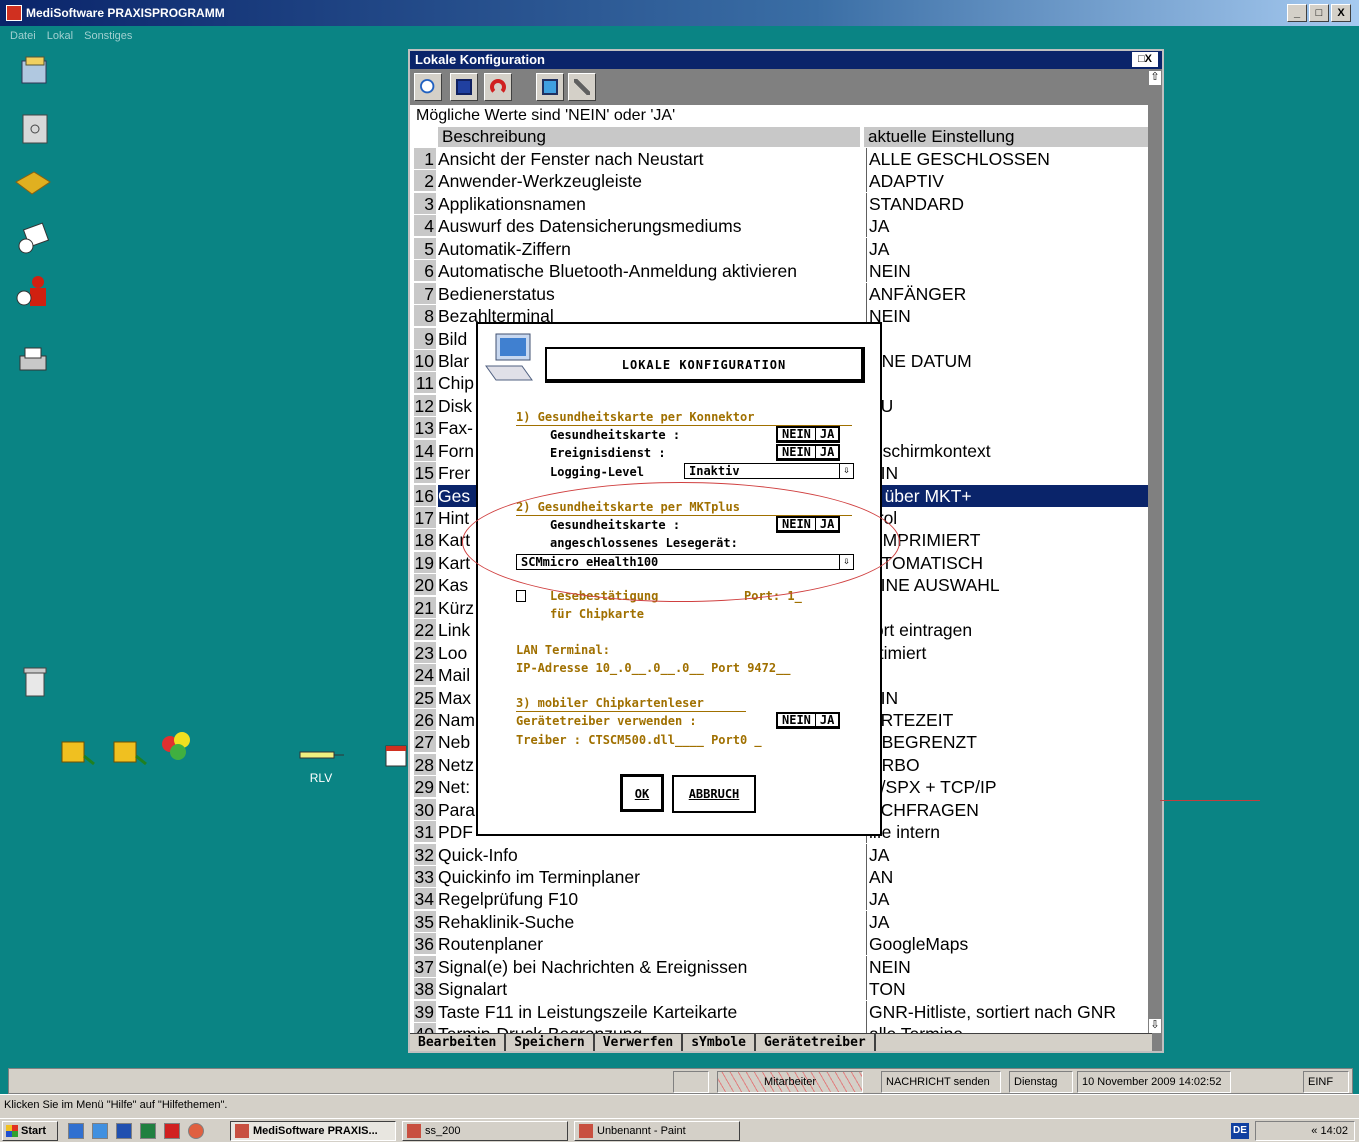 Image resolution: width=1359 pixels, height=1142 pixels. What do you see at coordinates (1008, 989) in the screenshot?
I see `row-value: TON` at bounding box center [1008, 989].